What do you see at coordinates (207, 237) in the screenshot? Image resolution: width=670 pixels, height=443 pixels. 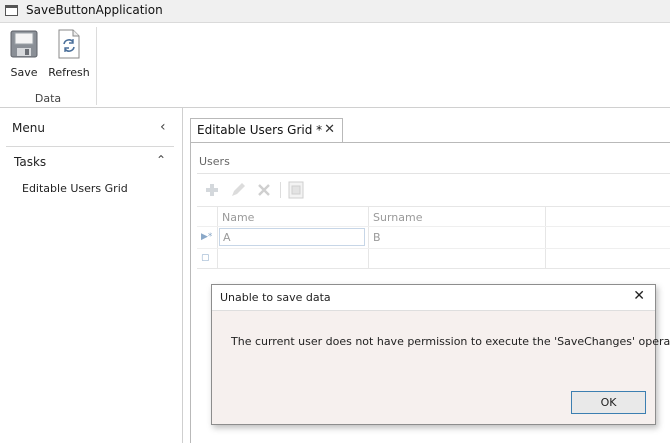 I see `current-row-indicator-icon: ▶*` at bounding box center [207, 237].